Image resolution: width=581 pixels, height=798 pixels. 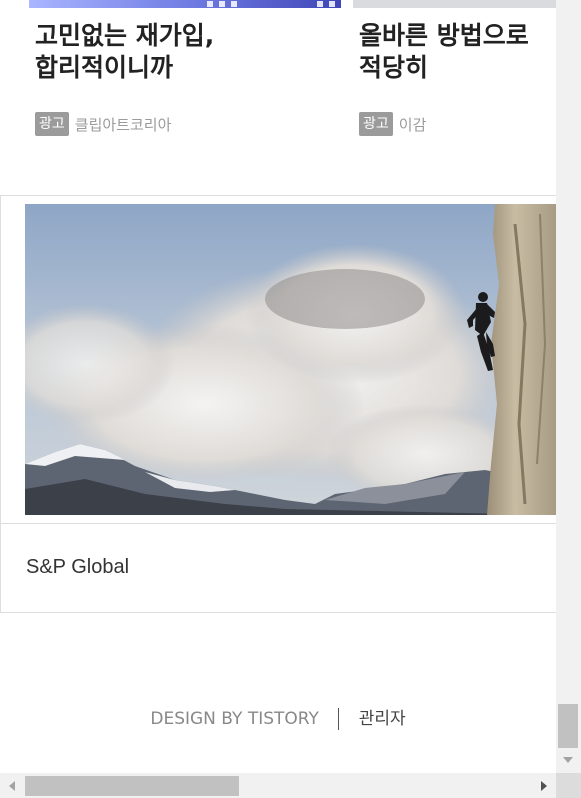 What do you see at coordinates (459, 52) in the screenshot?
I see `ad-card-title: 올바른 방법으로 적당히` at bounding box center [459, 52].